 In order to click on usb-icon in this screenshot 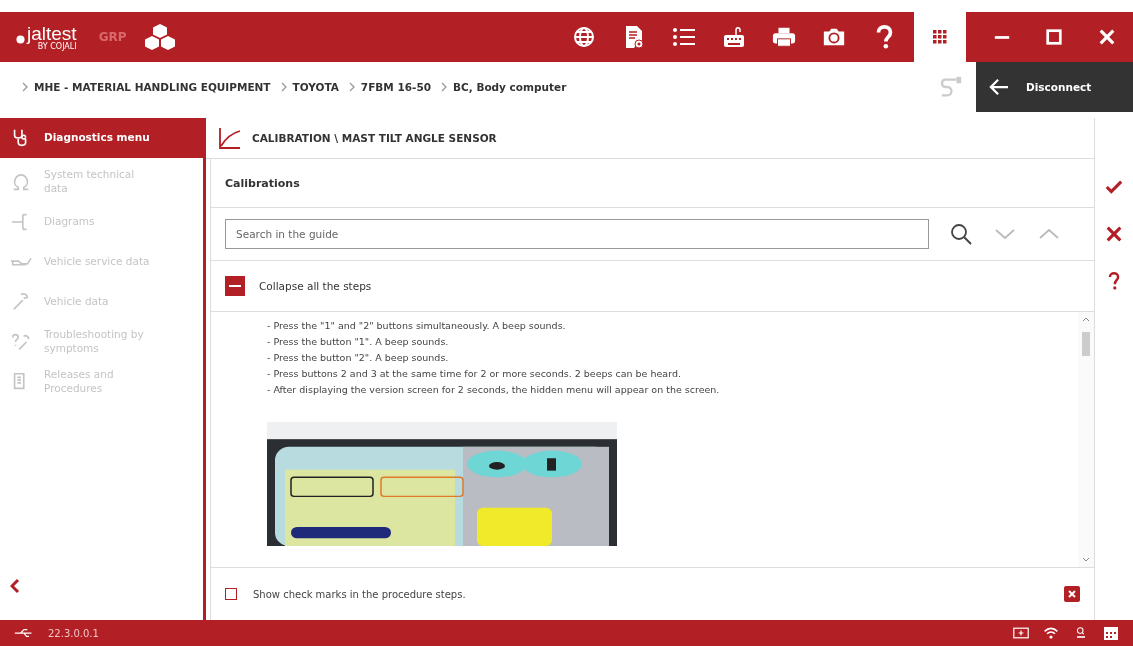, I will do `click(24, 633)`.